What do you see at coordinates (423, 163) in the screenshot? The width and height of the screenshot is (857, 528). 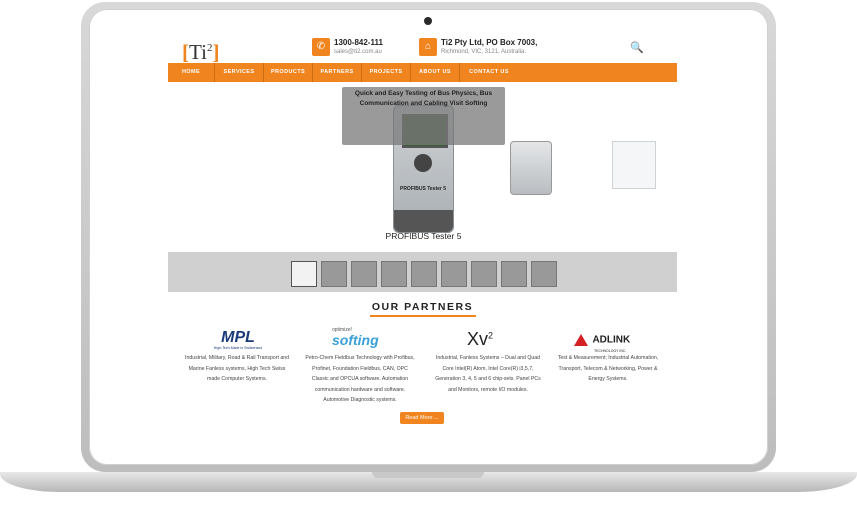 I see `device-knob` at bounding box center [423, 163].